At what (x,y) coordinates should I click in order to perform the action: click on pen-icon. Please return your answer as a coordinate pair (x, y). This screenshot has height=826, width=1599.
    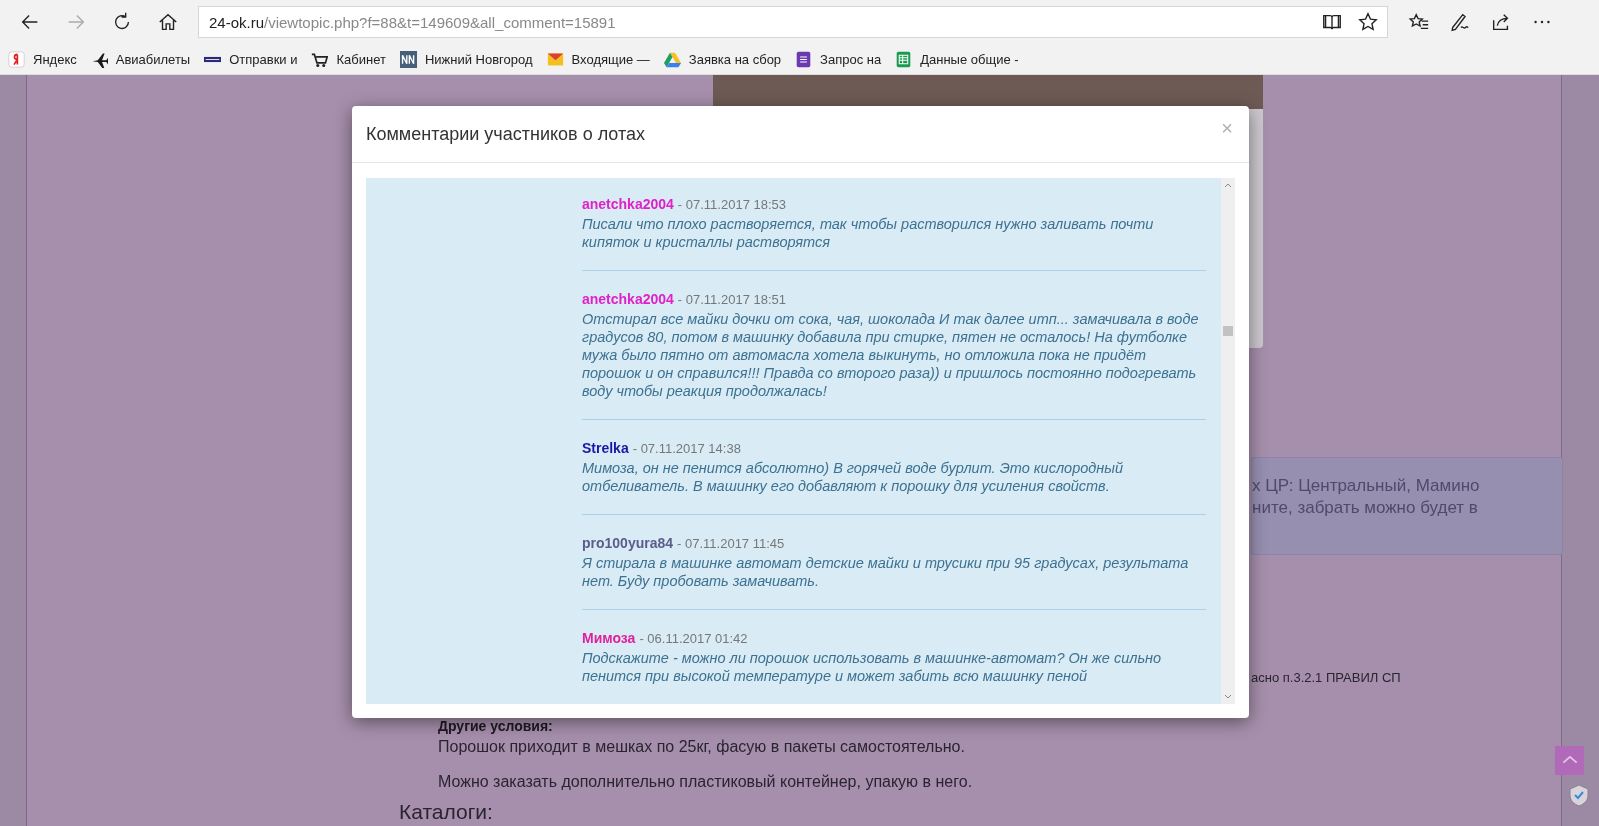
    Looking at the image, I should click on (1460, 22).